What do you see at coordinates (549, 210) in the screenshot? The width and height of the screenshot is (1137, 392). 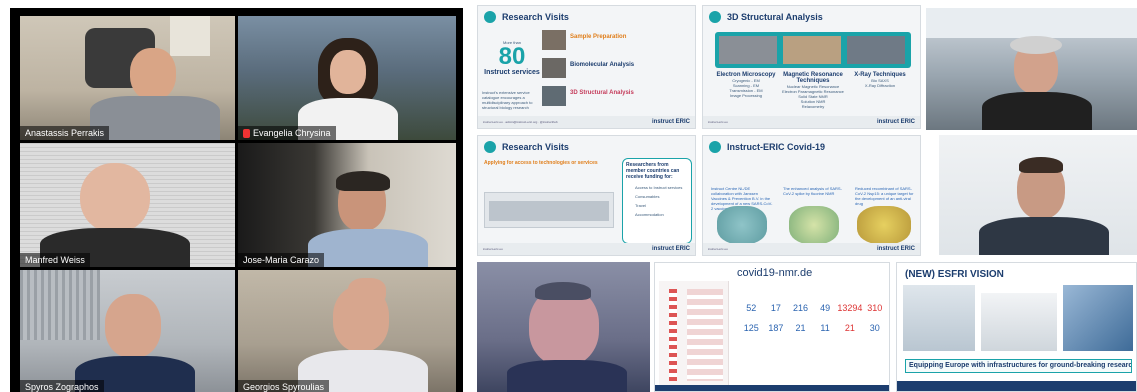 I see `process-diagram` at bounding box center [549, 210].